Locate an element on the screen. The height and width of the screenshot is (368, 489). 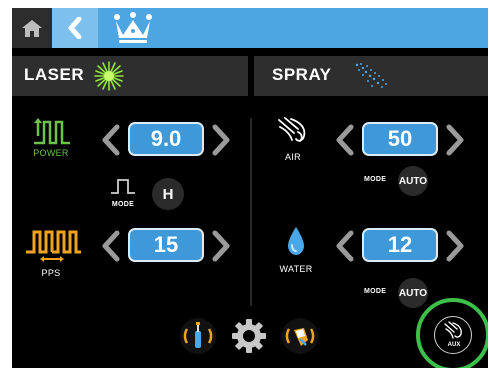
spray-section-header: SPRAY is located at coordinates (371, 76).